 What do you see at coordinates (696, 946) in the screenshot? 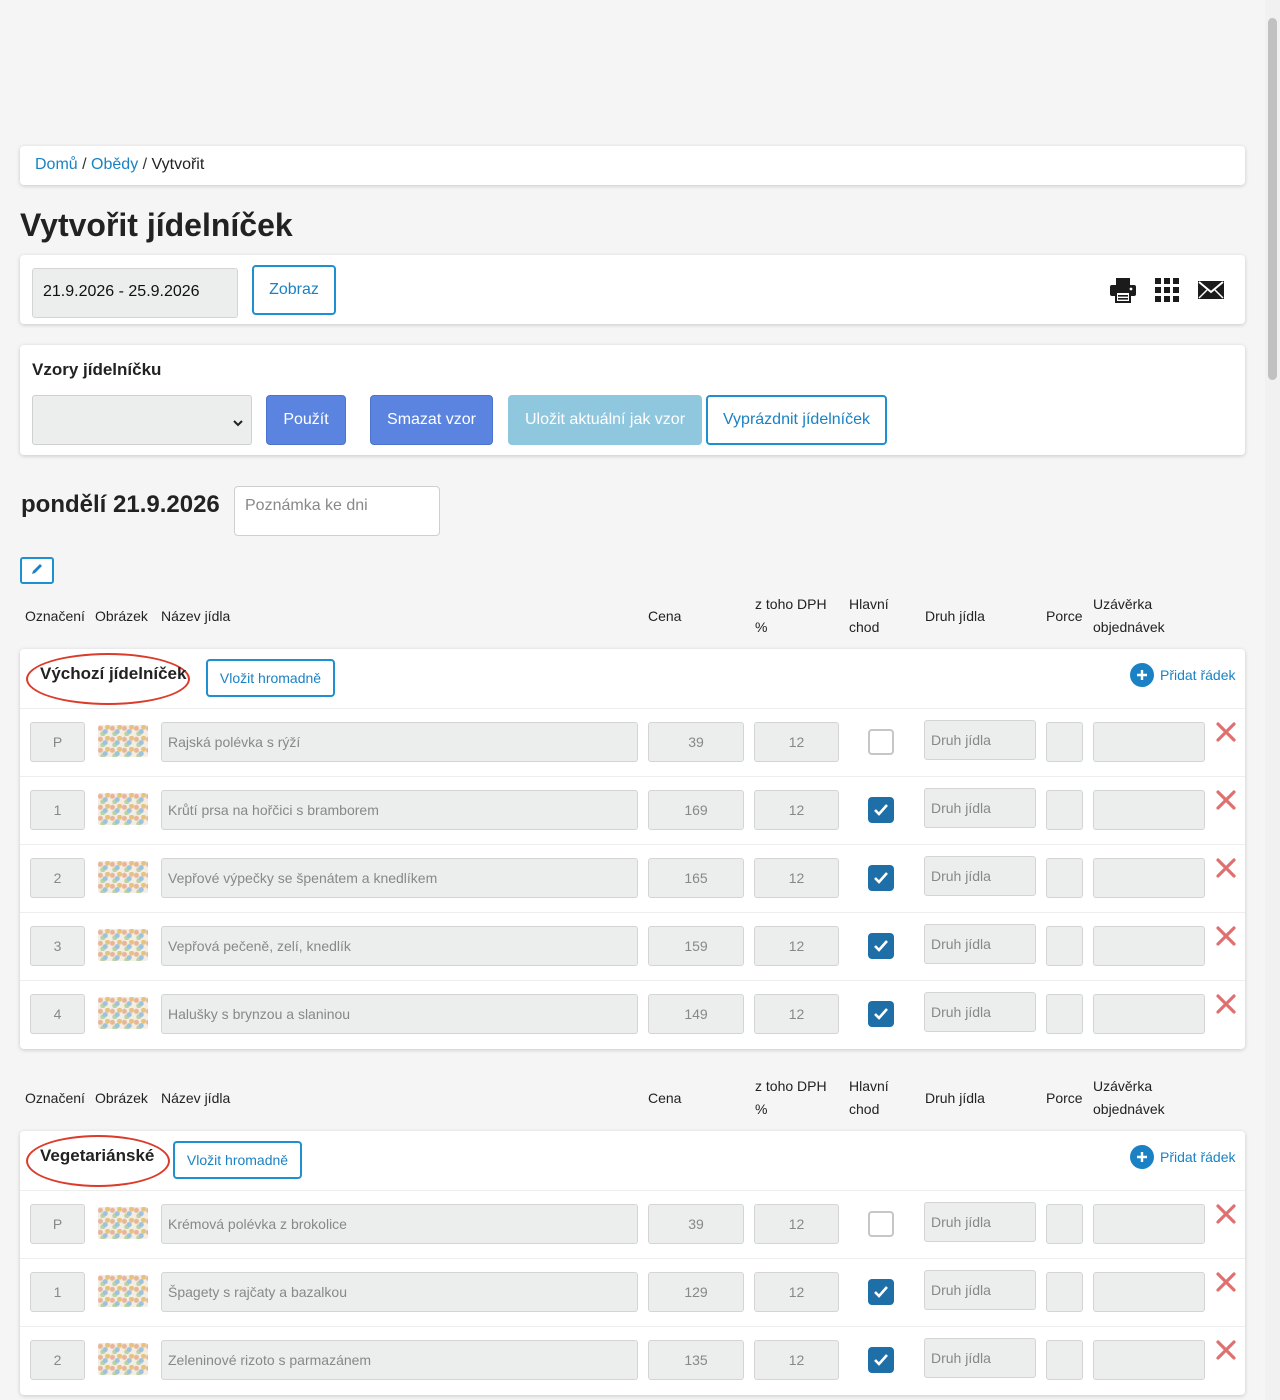
I see `price-input: 159` at bounding box center [696, 946].